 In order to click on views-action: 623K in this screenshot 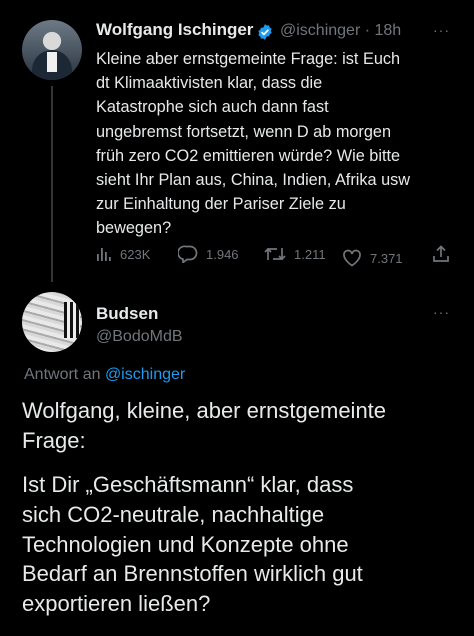, I will do `click(123, 254)`.